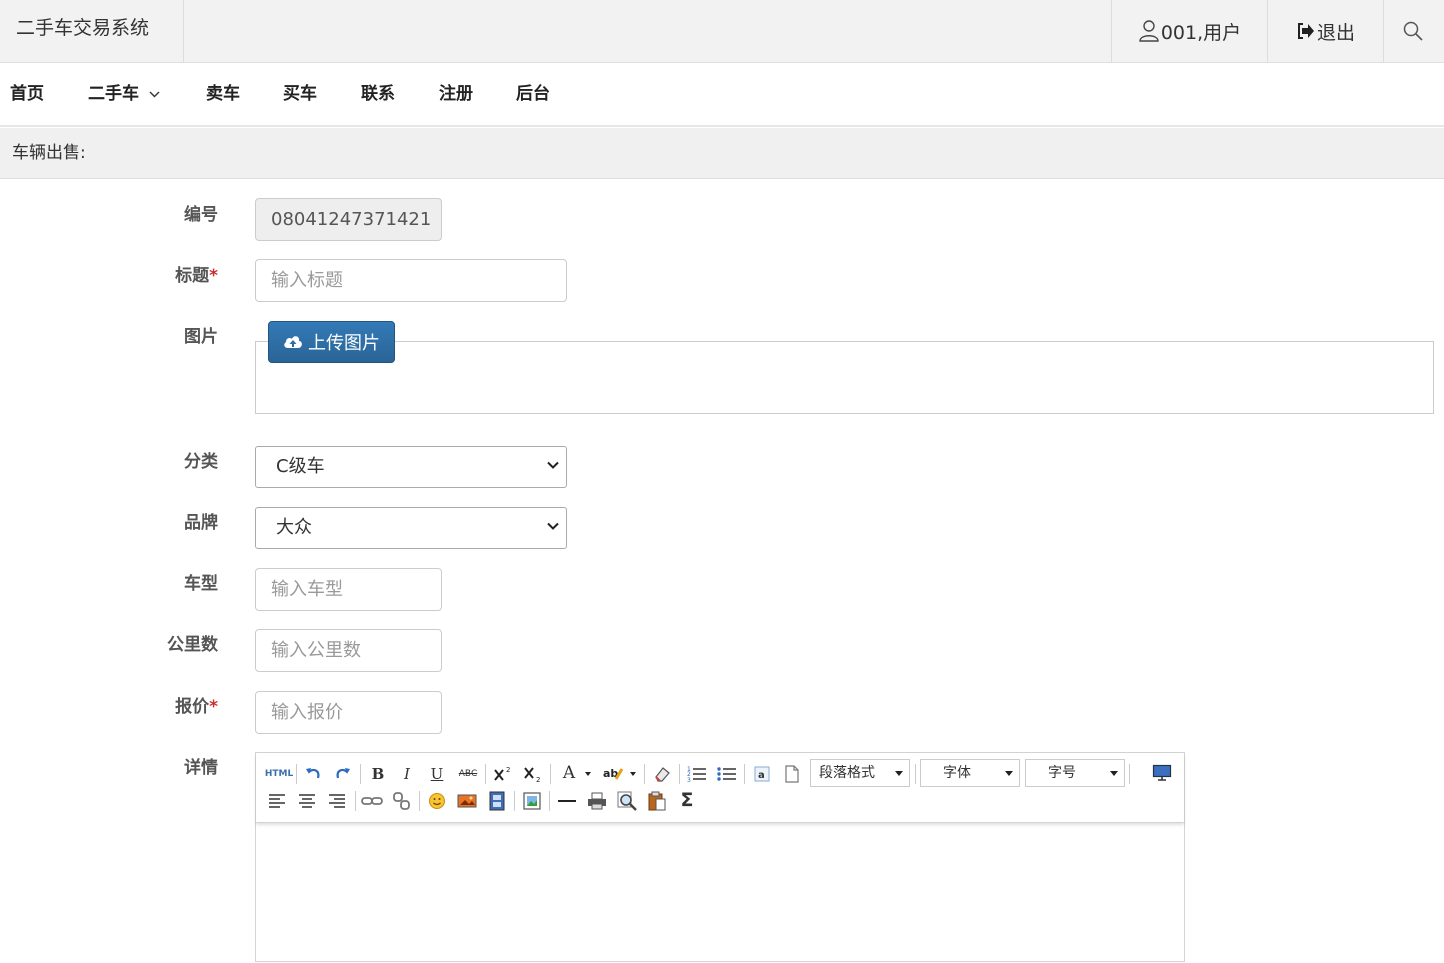 The height and width of the screenshot is (963, 1444). I want to click on print-button, so click(597, 801).